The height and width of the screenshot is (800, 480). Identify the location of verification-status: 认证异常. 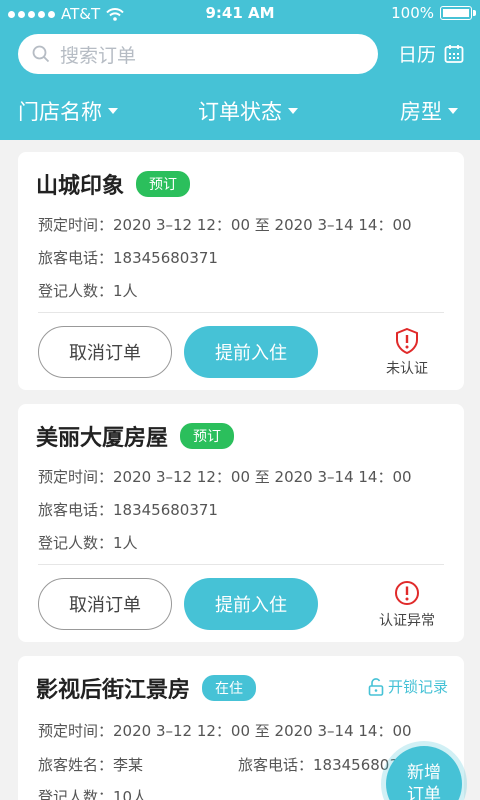
(407, 605).